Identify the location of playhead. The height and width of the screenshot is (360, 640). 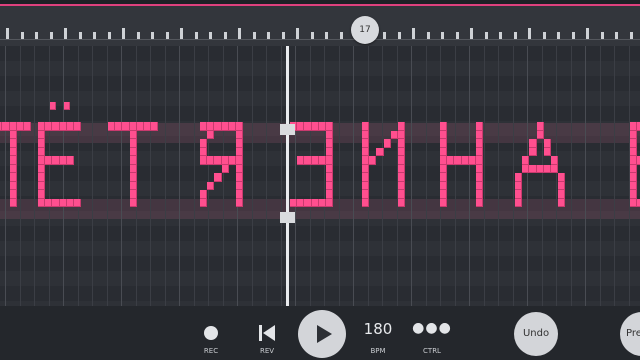
(287, 176).